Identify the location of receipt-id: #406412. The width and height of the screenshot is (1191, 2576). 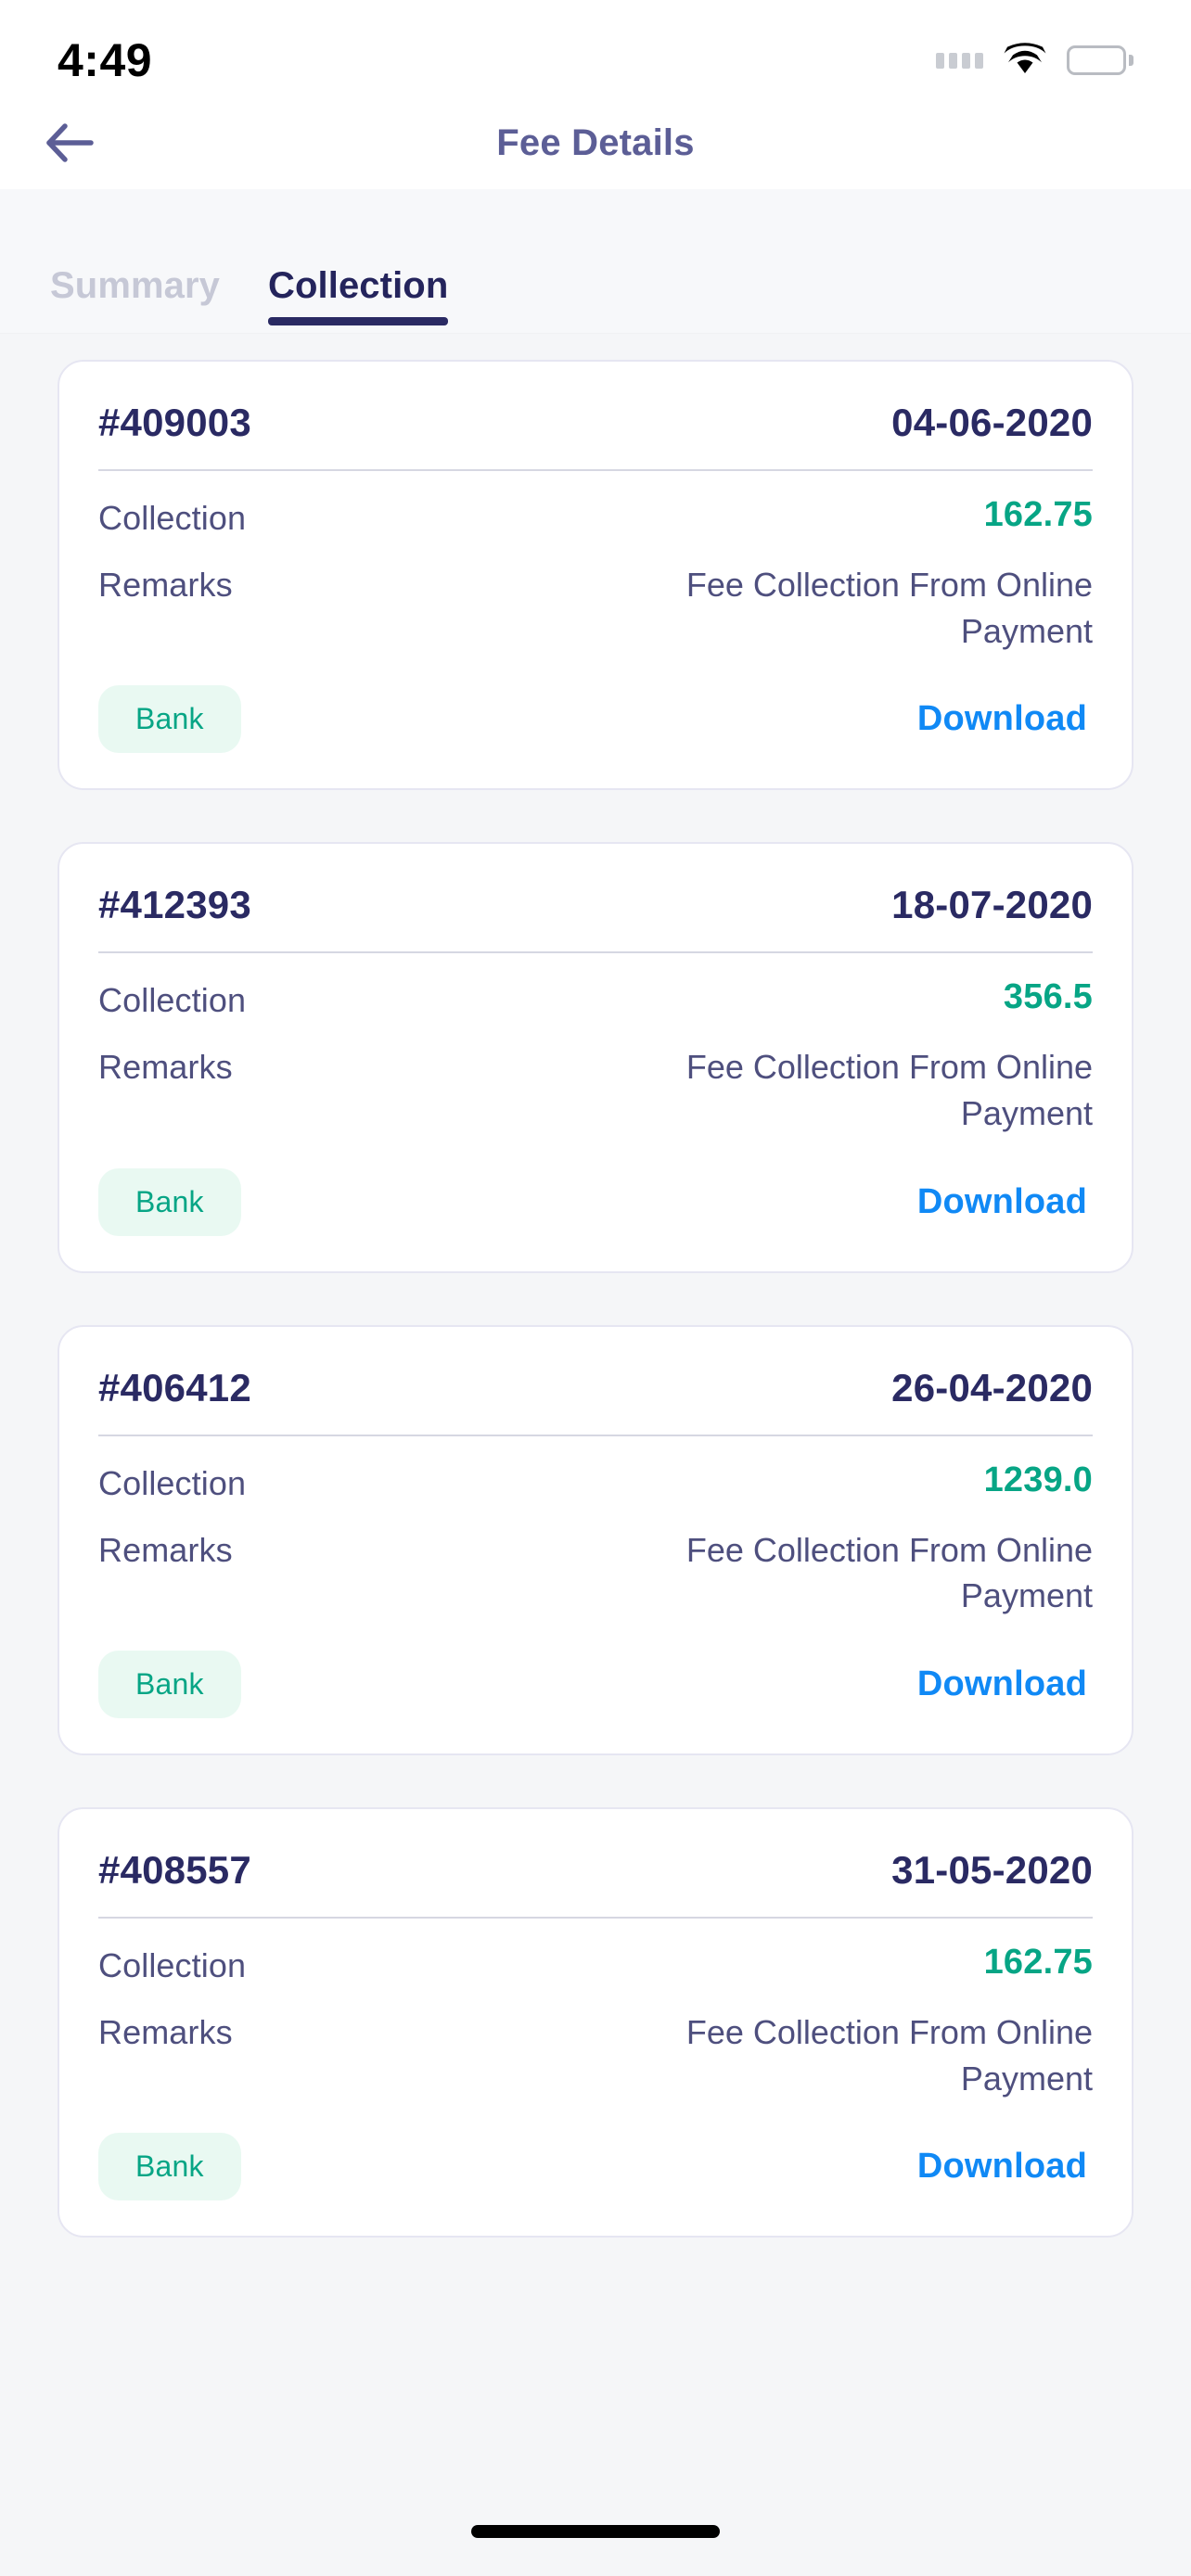
(174, 1387).